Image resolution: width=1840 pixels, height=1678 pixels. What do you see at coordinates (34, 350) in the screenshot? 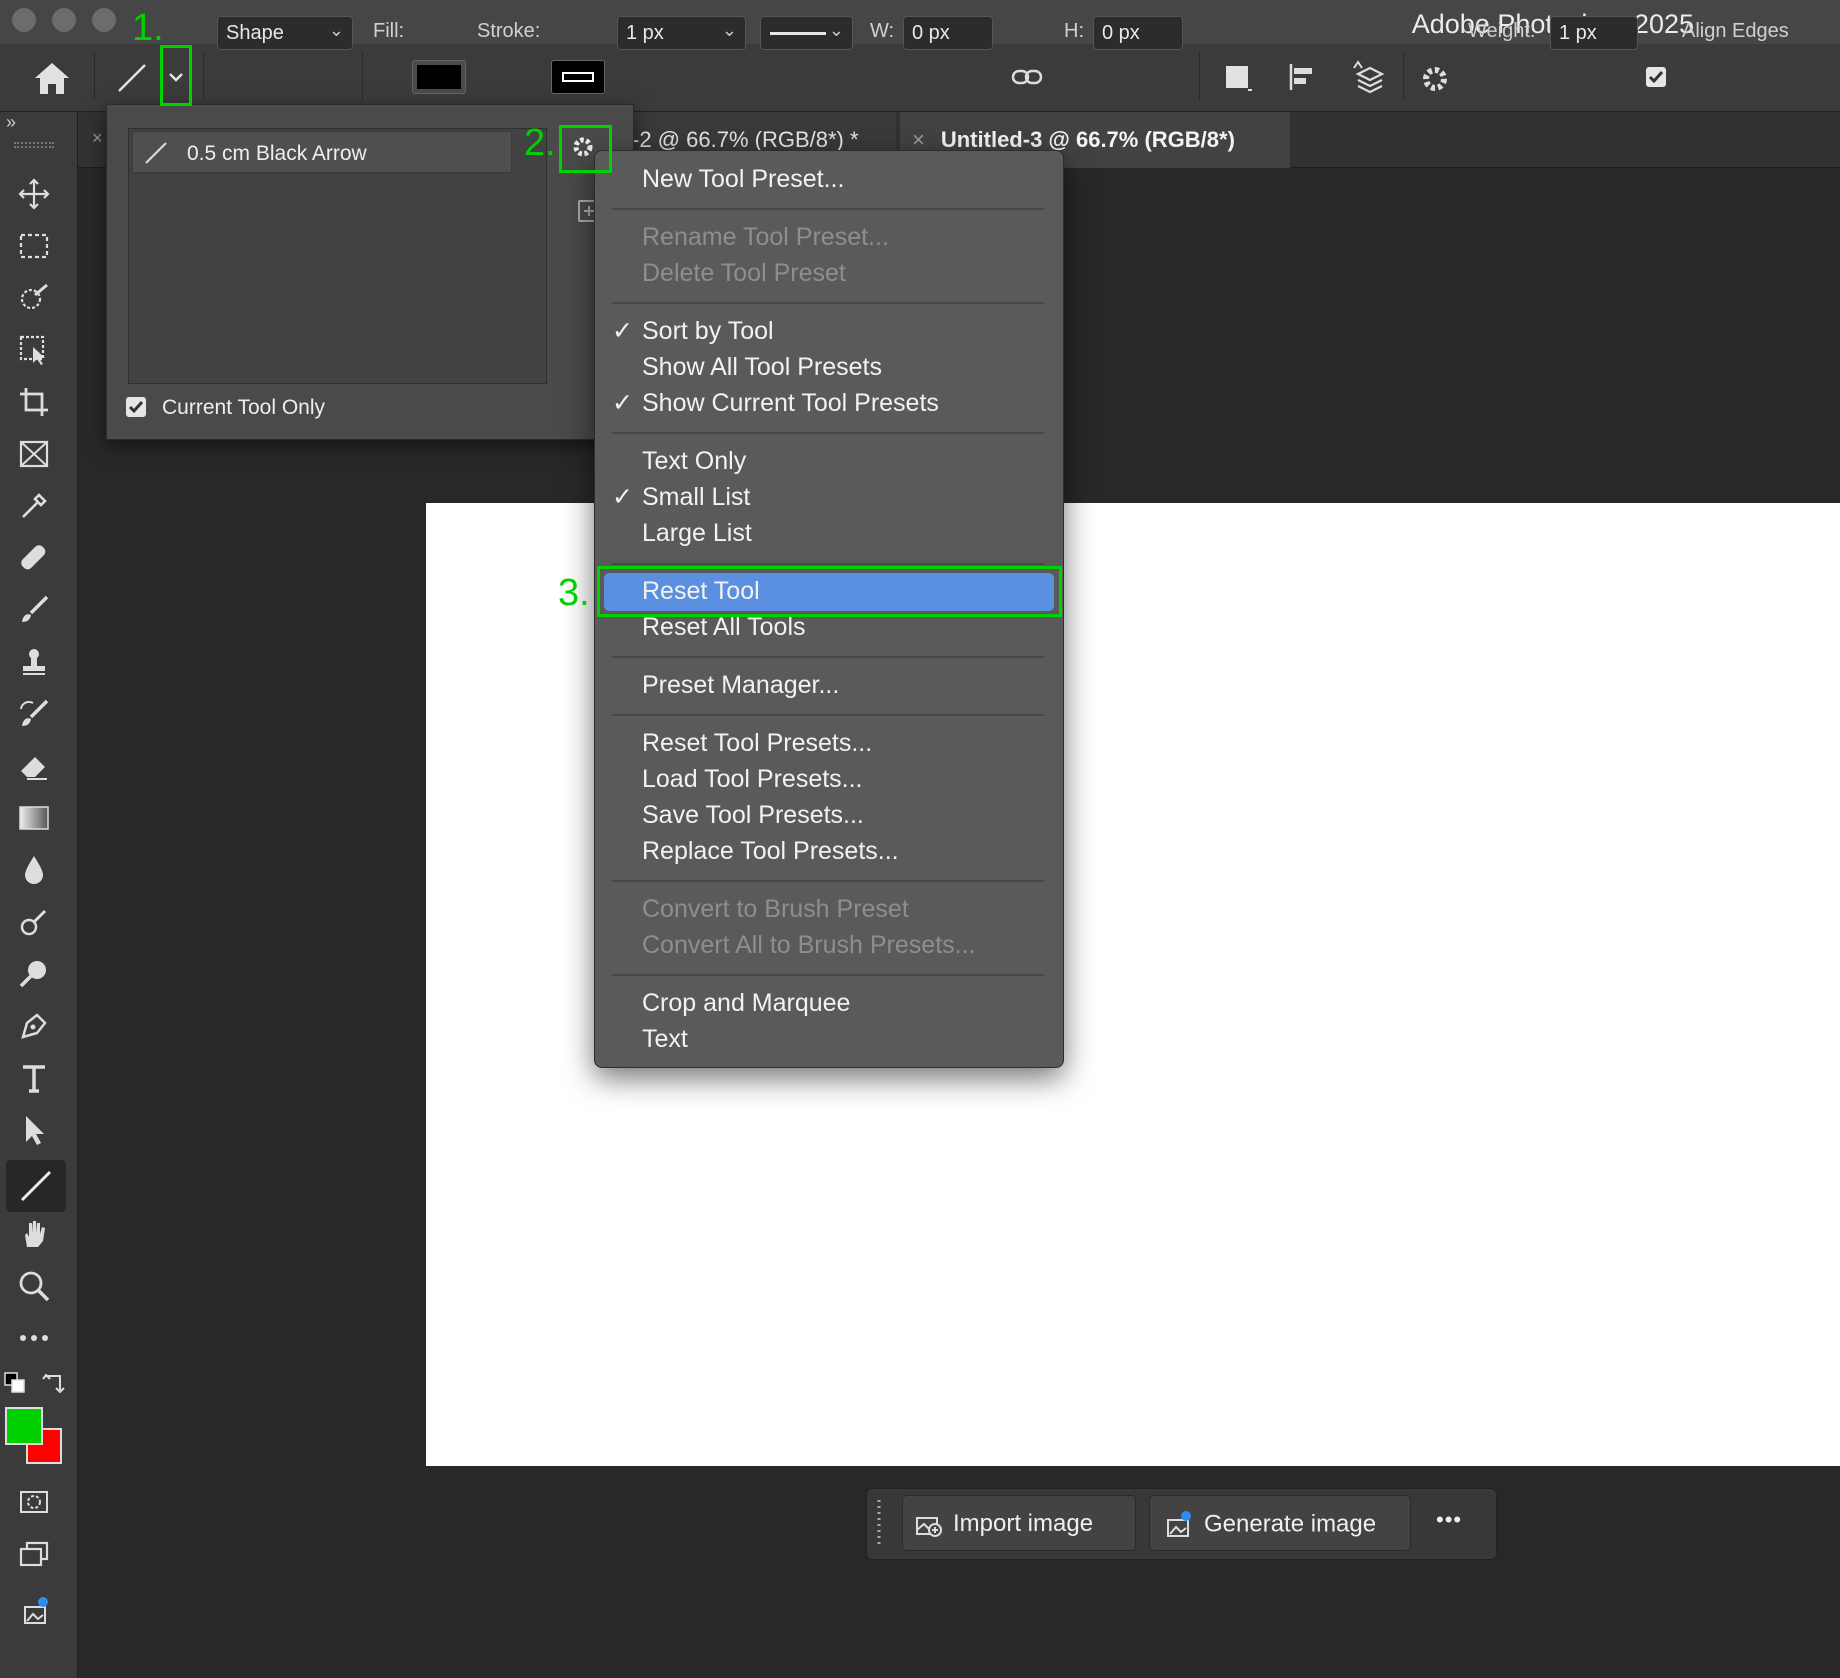
I see `selection-tool-icon` at bounding box center [34, 350].